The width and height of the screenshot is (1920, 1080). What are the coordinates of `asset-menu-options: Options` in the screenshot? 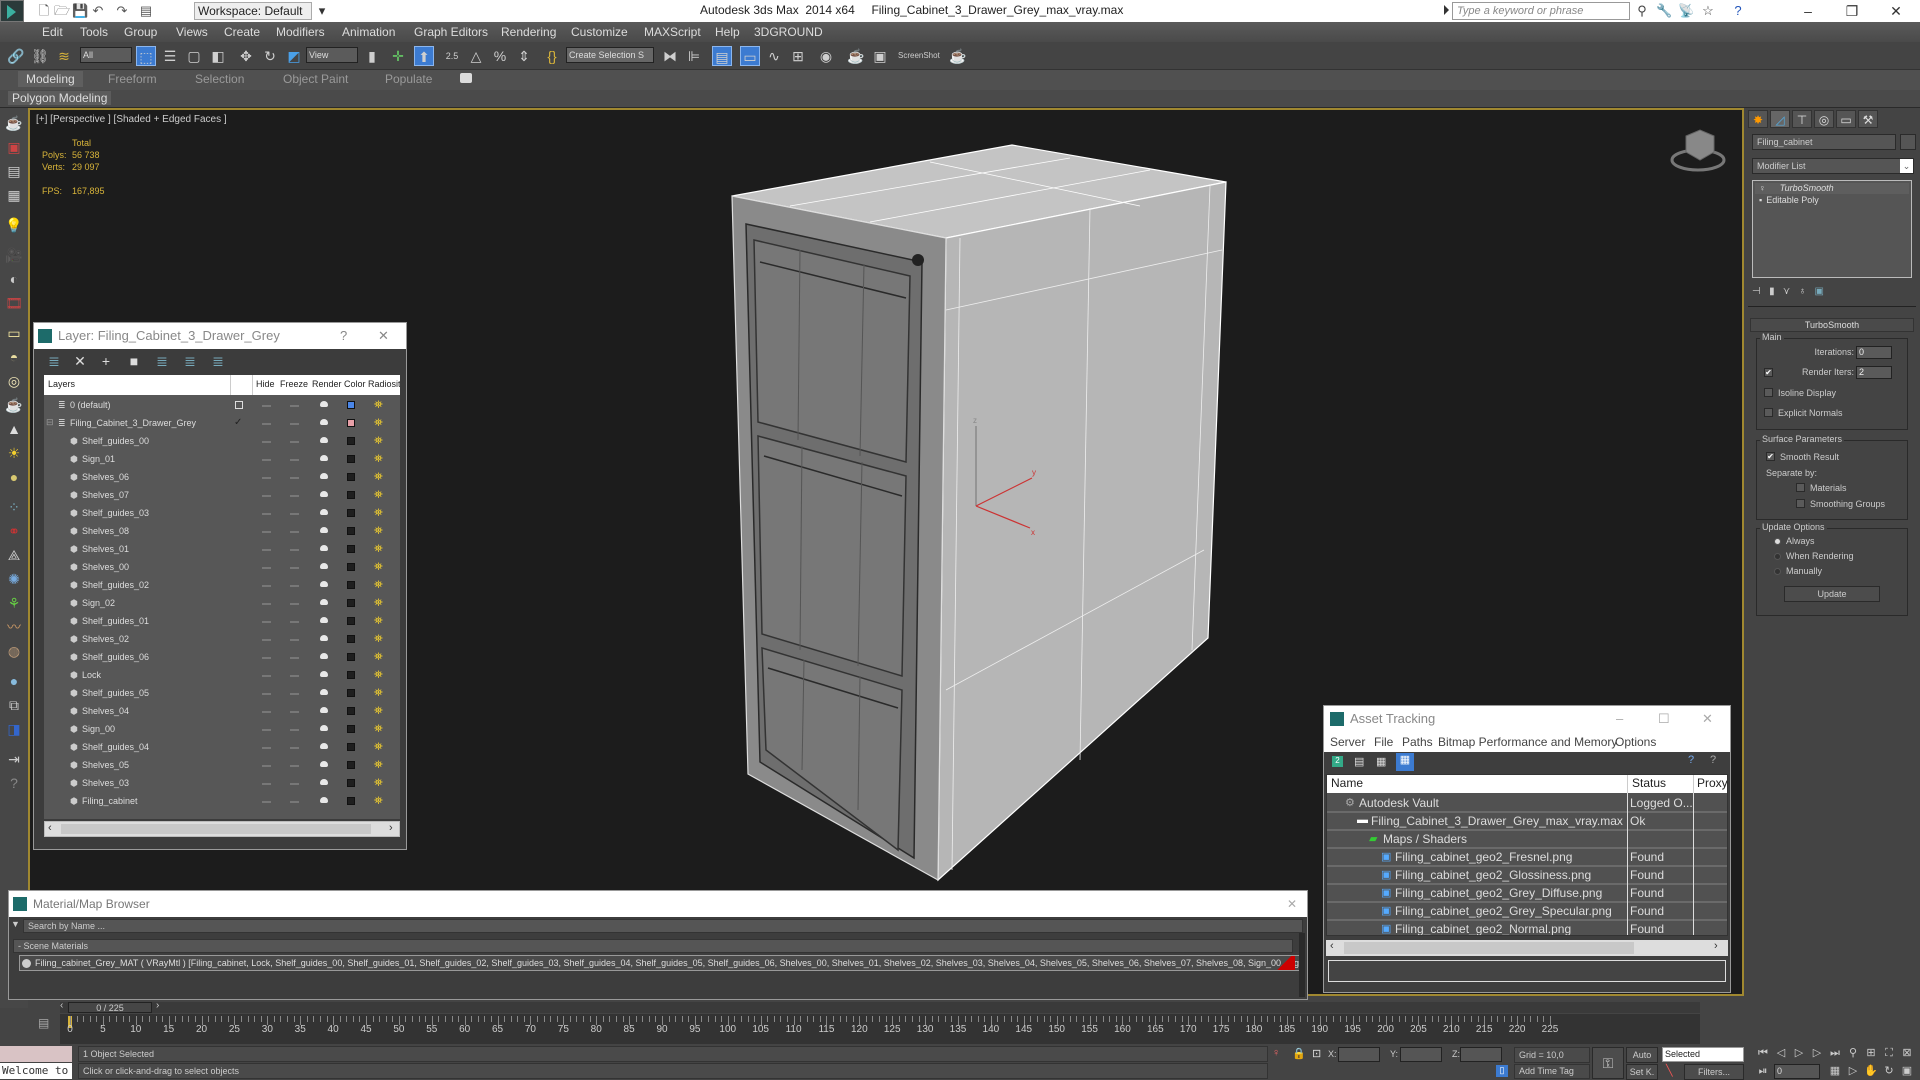 It's located at (1635, 742).